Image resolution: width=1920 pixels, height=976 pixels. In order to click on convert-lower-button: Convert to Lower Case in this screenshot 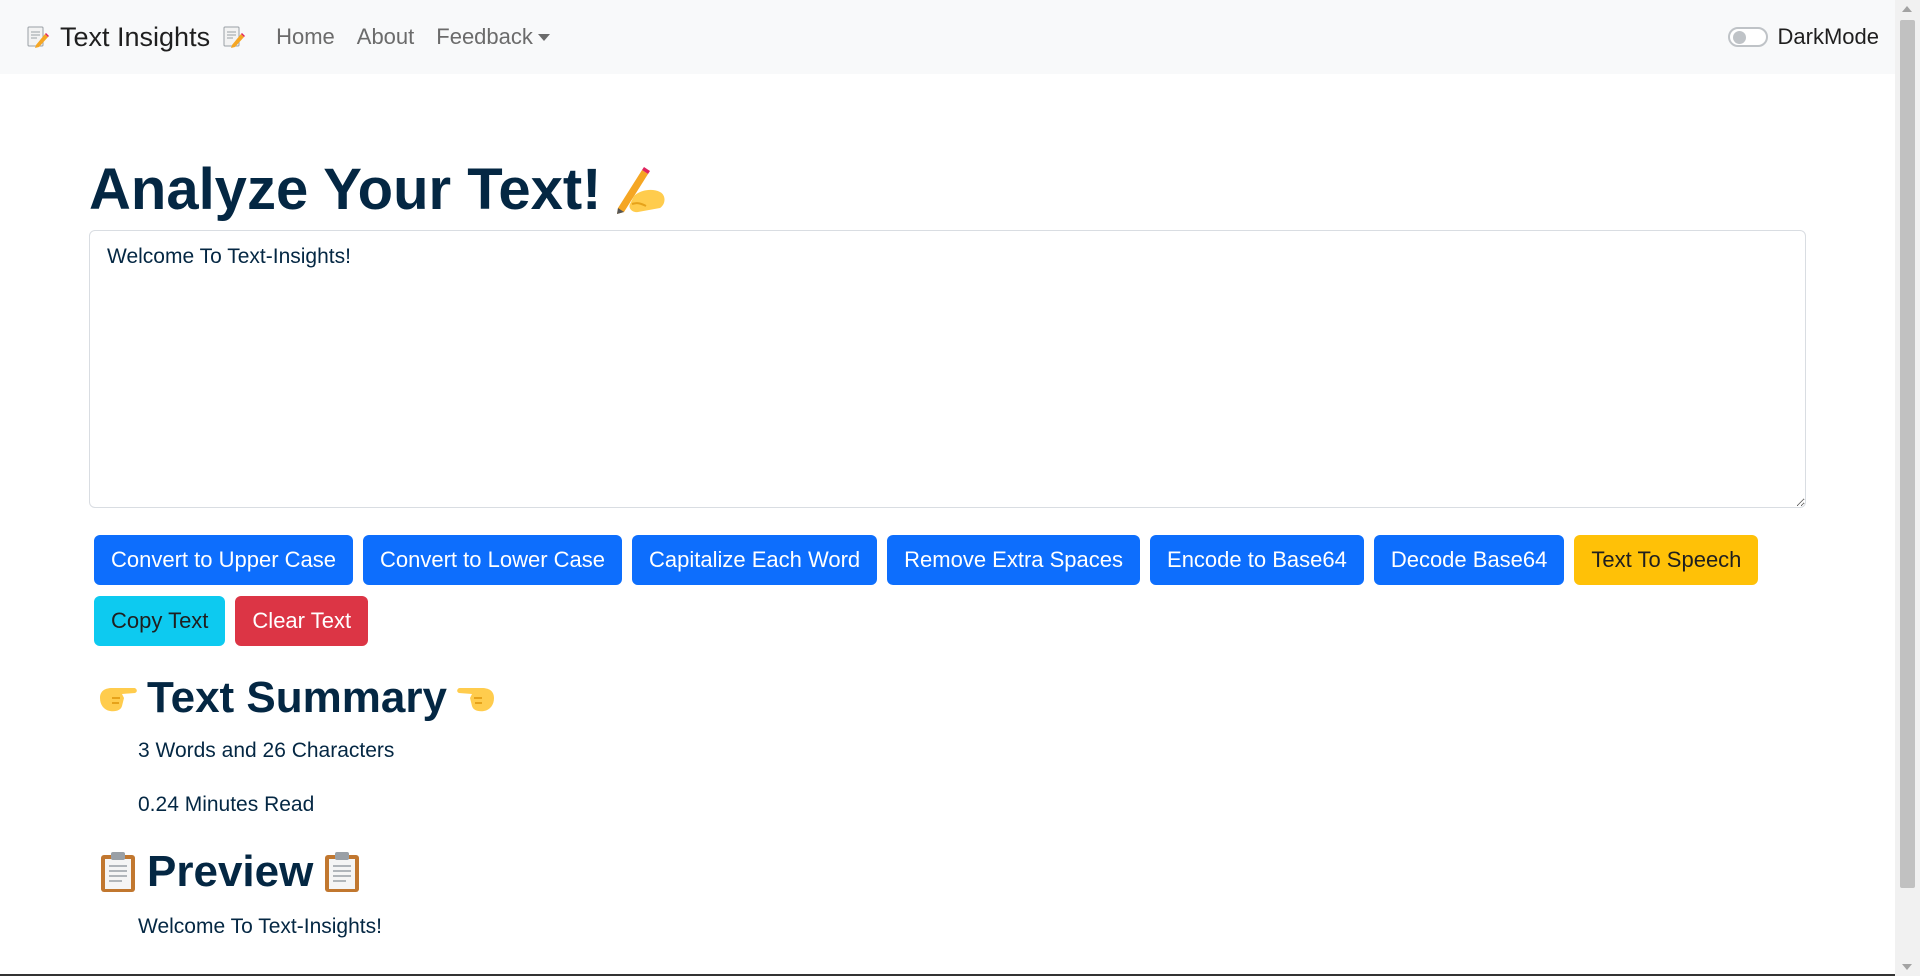, I will do `click(492, 560)`.